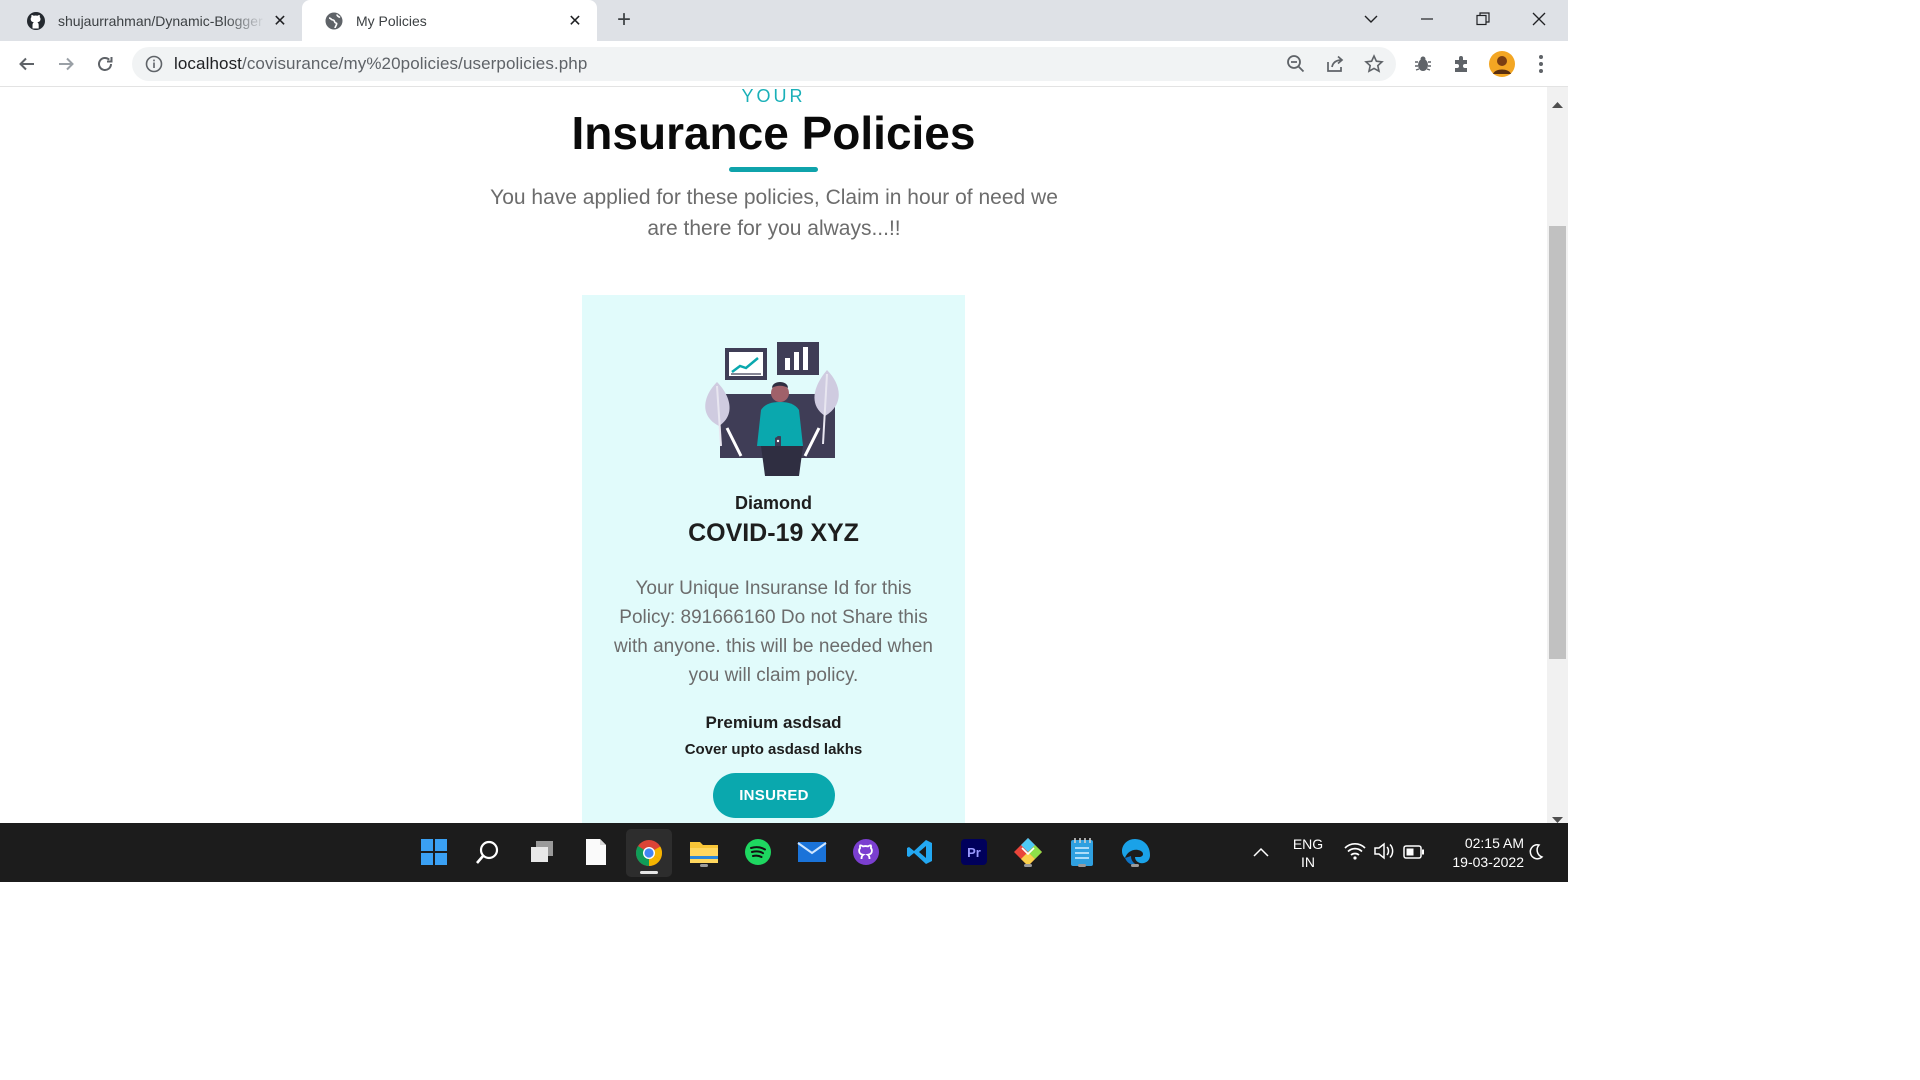 The height and width of the screenshot is (1080, 1920). Describe the element at coordinates (542, 852) in the screenshot. I see `task-view-icon` at that location.